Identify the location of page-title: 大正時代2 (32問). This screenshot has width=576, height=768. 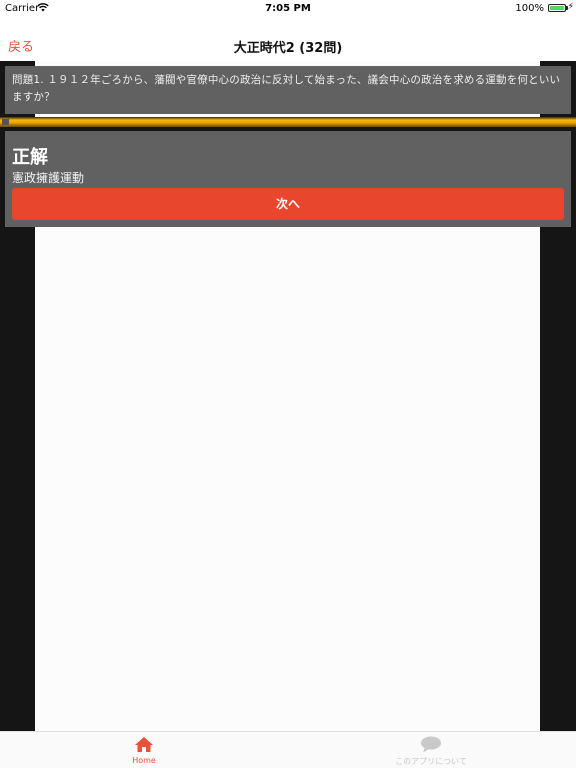
(288, 48).